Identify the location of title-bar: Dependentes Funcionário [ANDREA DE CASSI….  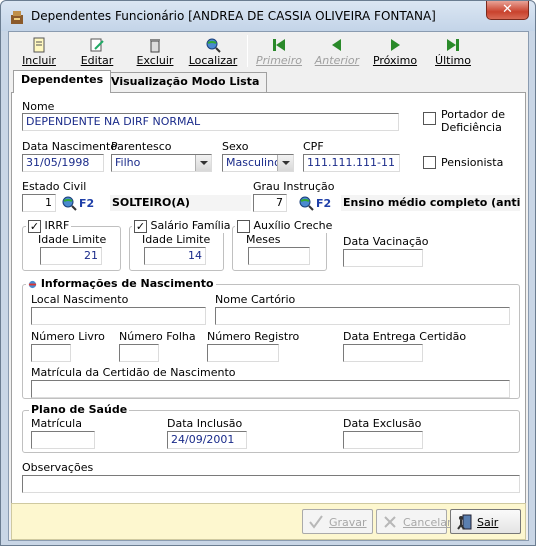
(268, 16).